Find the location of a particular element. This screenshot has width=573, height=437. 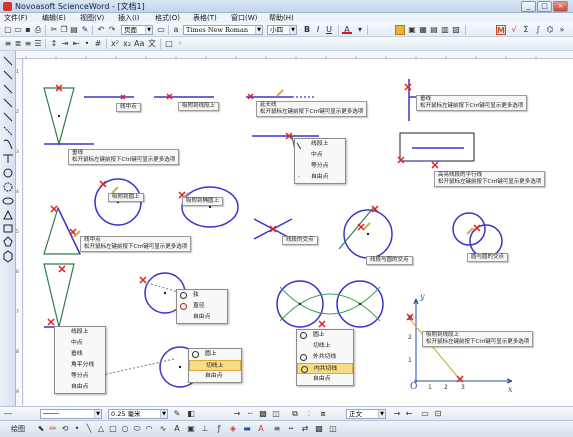

cut-icon: ✂ is located at coordinates (54, 30).